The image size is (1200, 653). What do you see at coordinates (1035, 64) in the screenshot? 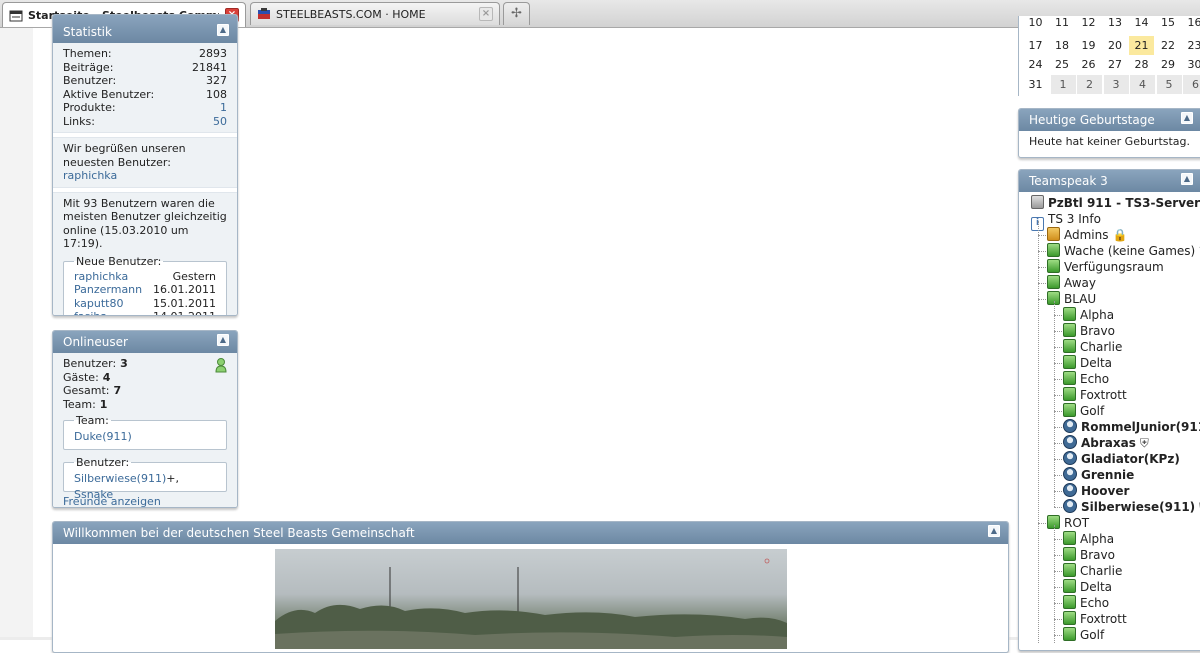
I see `calendar-day: 24` at bounding box center [1035, 64].